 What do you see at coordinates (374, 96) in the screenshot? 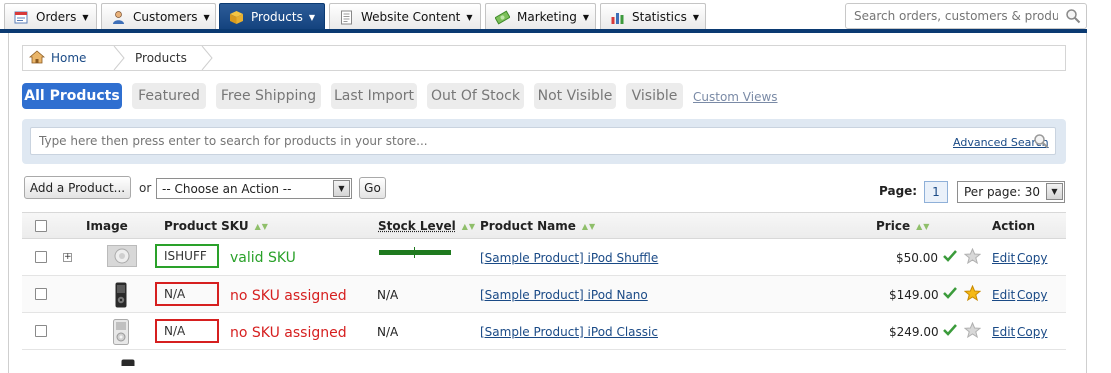
I see `filter-last-import: Last Import` at bounding box center [374, 96].